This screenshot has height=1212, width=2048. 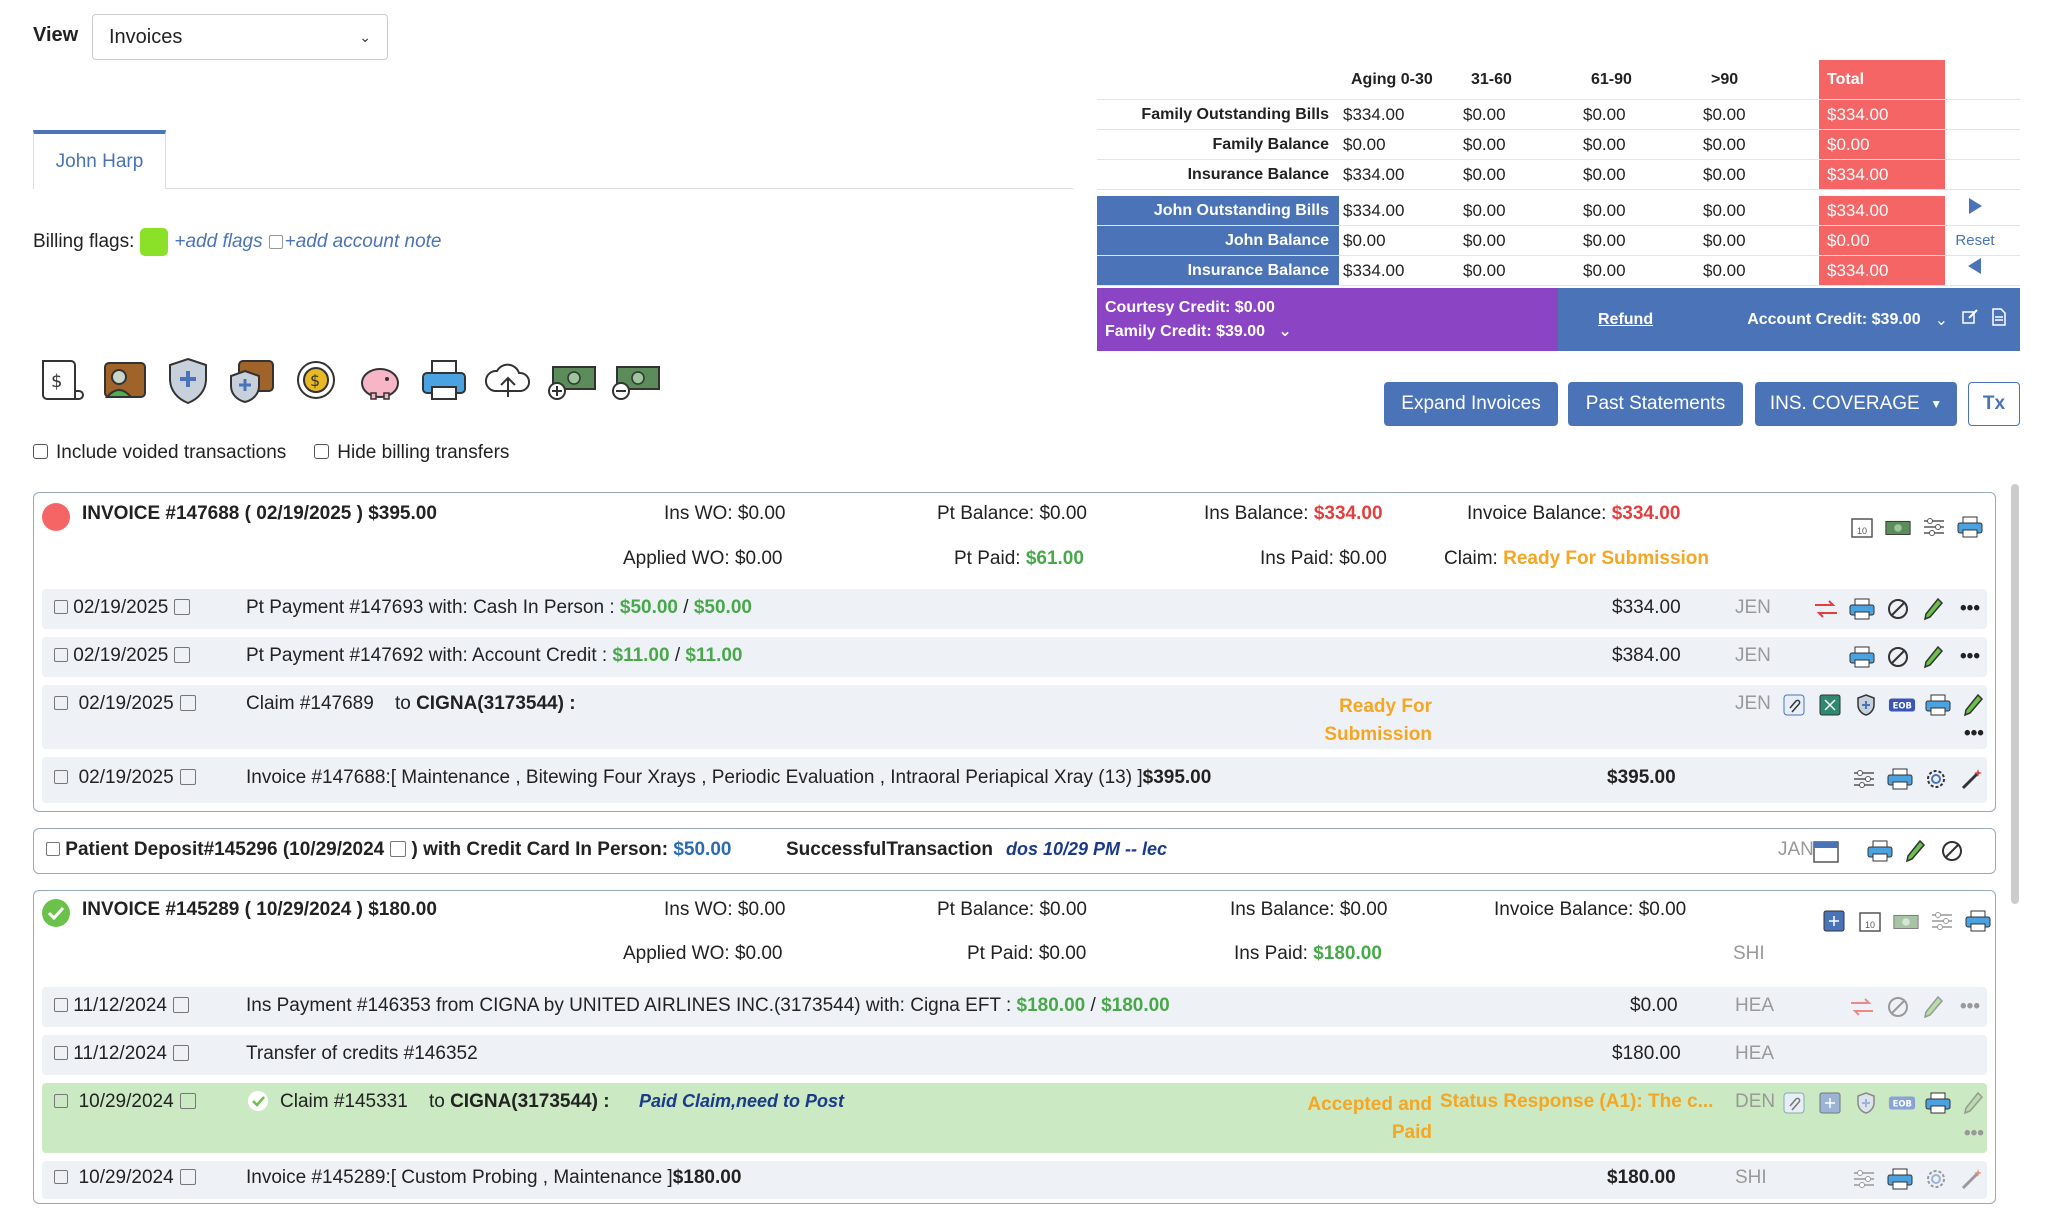 I want to click on refund-link: Refund, so click(x=1625, y=320).